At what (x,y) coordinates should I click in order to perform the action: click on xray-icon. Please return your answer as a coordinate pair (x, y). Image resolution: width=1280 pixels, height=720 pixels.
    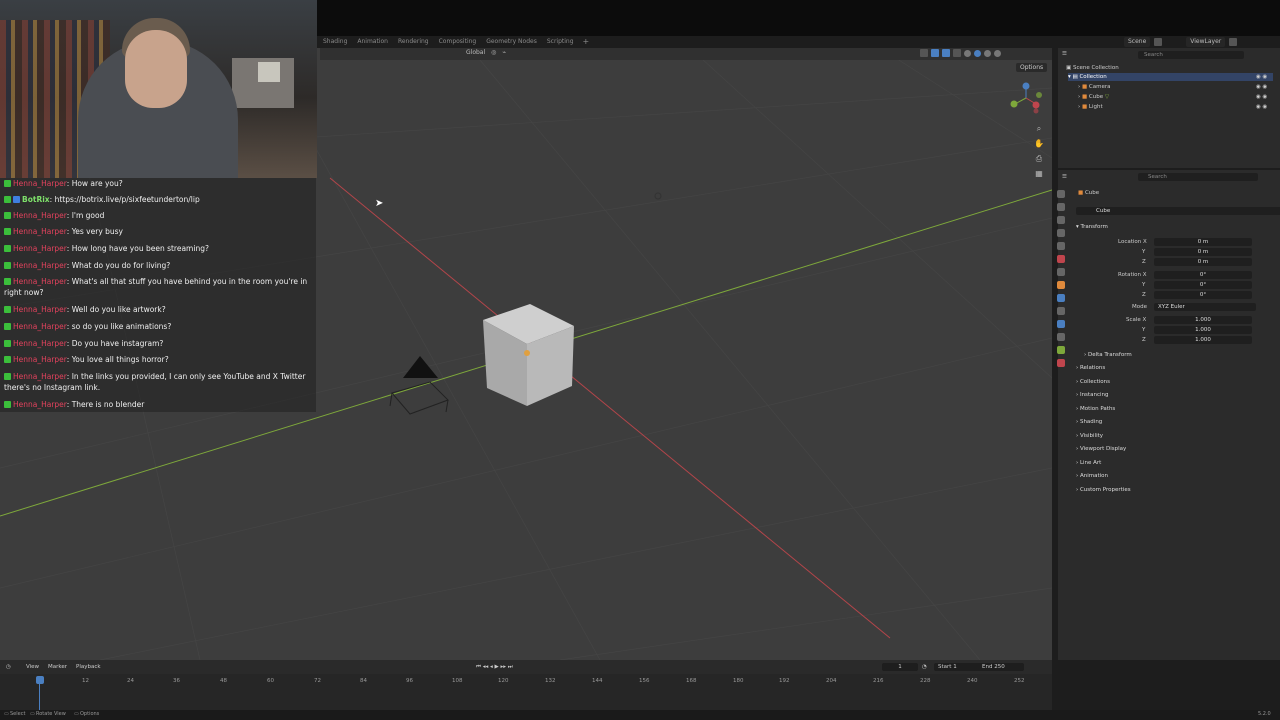
    Looking at the image, I should click on (957, 53).